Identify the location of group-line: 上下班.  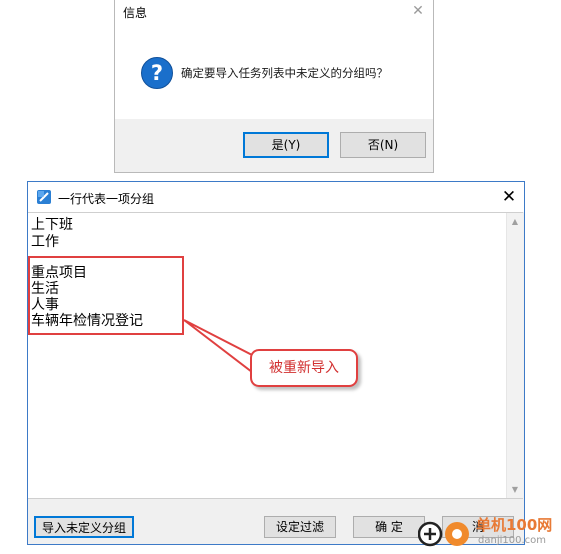
(52, 225).